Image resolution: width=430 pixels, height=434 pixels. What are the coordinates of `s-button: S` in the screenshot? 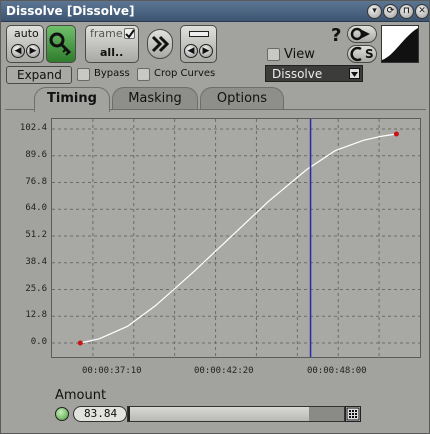 It's located at (362, 54).